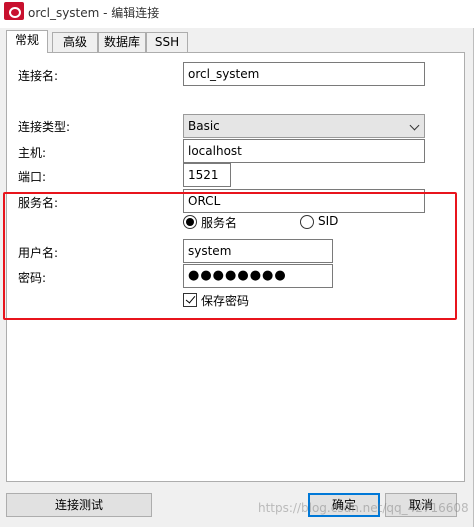  What do you see at coordinates (207, 175) in the screenshot?
I see `port-input: 1521` at bounding box center [207, 175].